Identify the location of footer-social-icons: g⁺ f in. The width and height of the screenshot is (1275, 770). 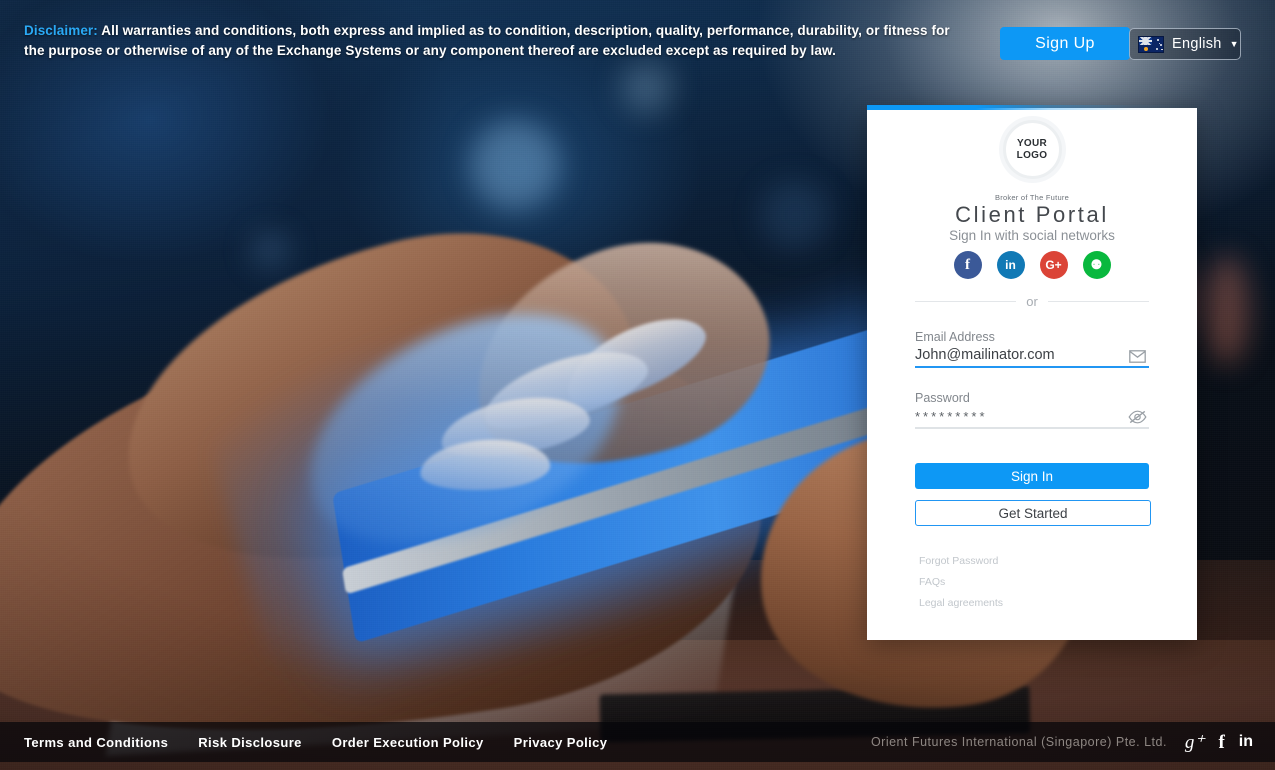
(1219, 742).